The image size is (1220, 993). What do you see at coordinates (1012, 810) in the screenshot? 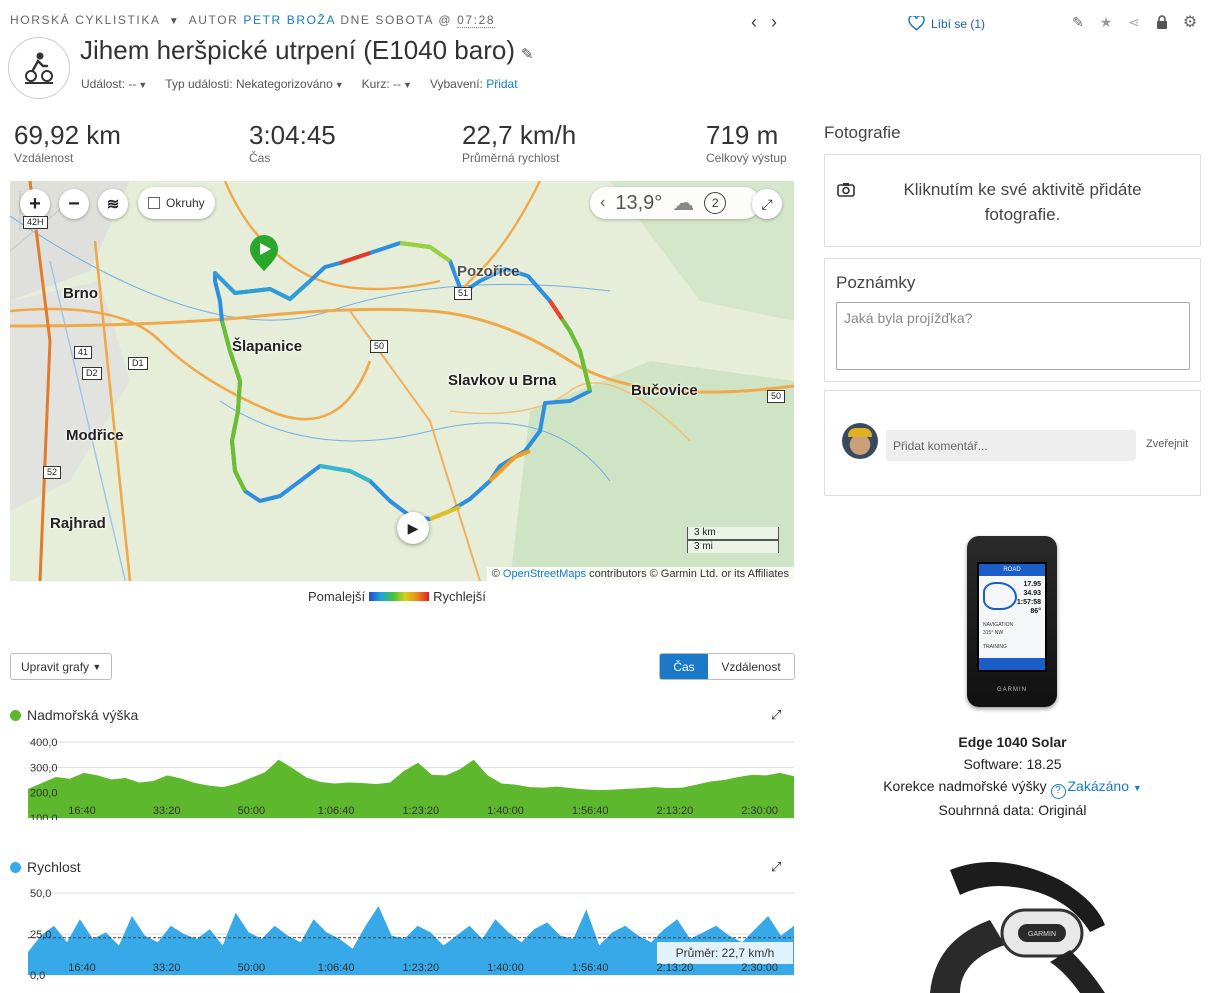
I see `summary-data: Souhrnná data: Originál` at bounding box center [1012, 810].